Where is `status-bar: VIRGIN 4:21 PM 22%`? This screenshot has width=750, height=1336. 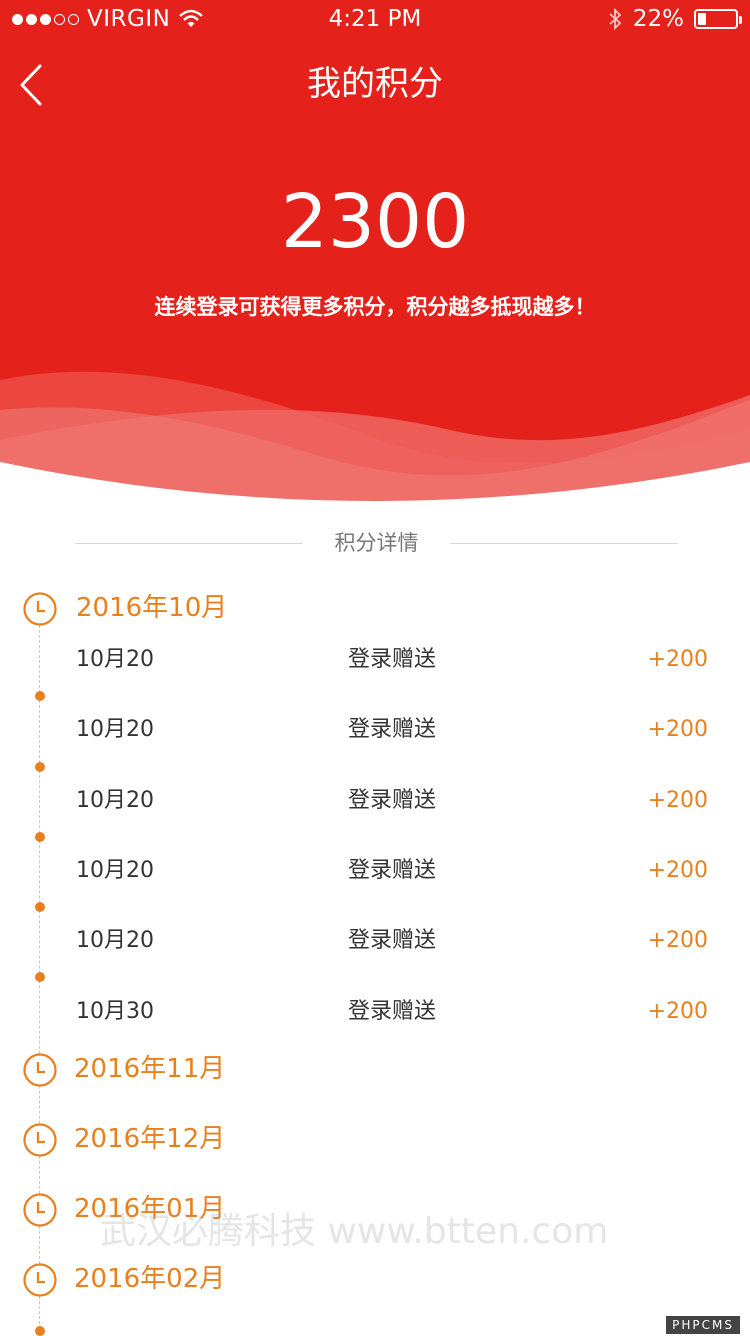
status-bar: VIRGIN 4:21 PM 22% is located at coordinates (375, 20).